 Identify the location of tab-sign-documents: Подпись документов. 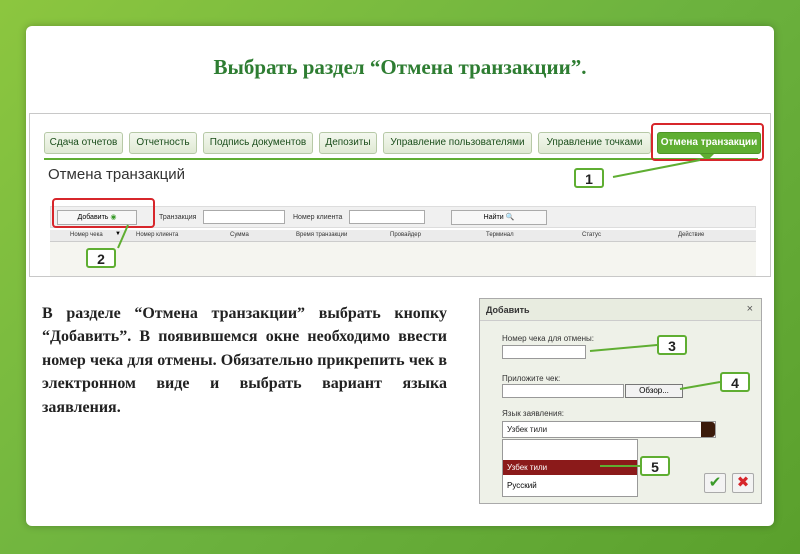
(258, 143).